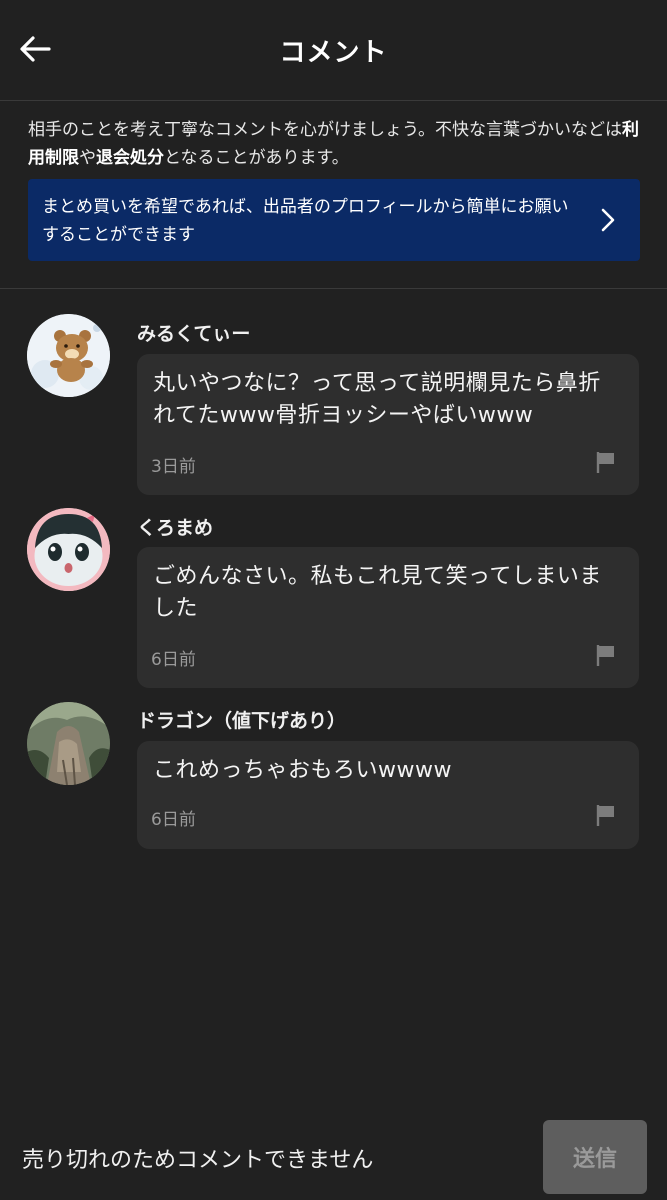  Describe the element at coordinates (193, 332) in the screenshot. I see `comment-username: みるくてぃー` at that location.